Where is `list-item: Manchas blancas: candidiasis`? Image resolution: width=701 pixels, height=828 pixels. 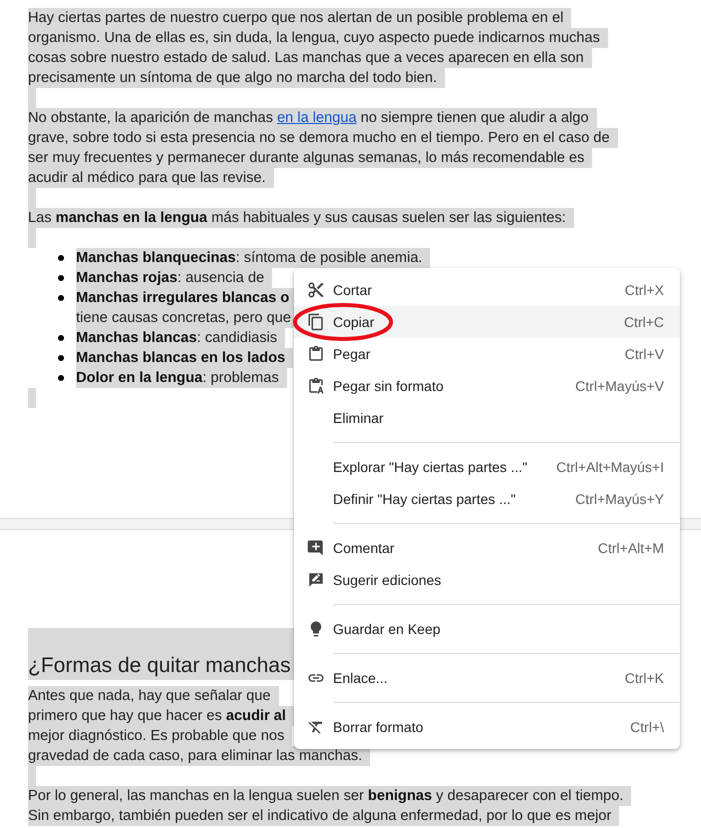 list-item: Manchas blancas: candidiasis is located at coordinates (181, 338).